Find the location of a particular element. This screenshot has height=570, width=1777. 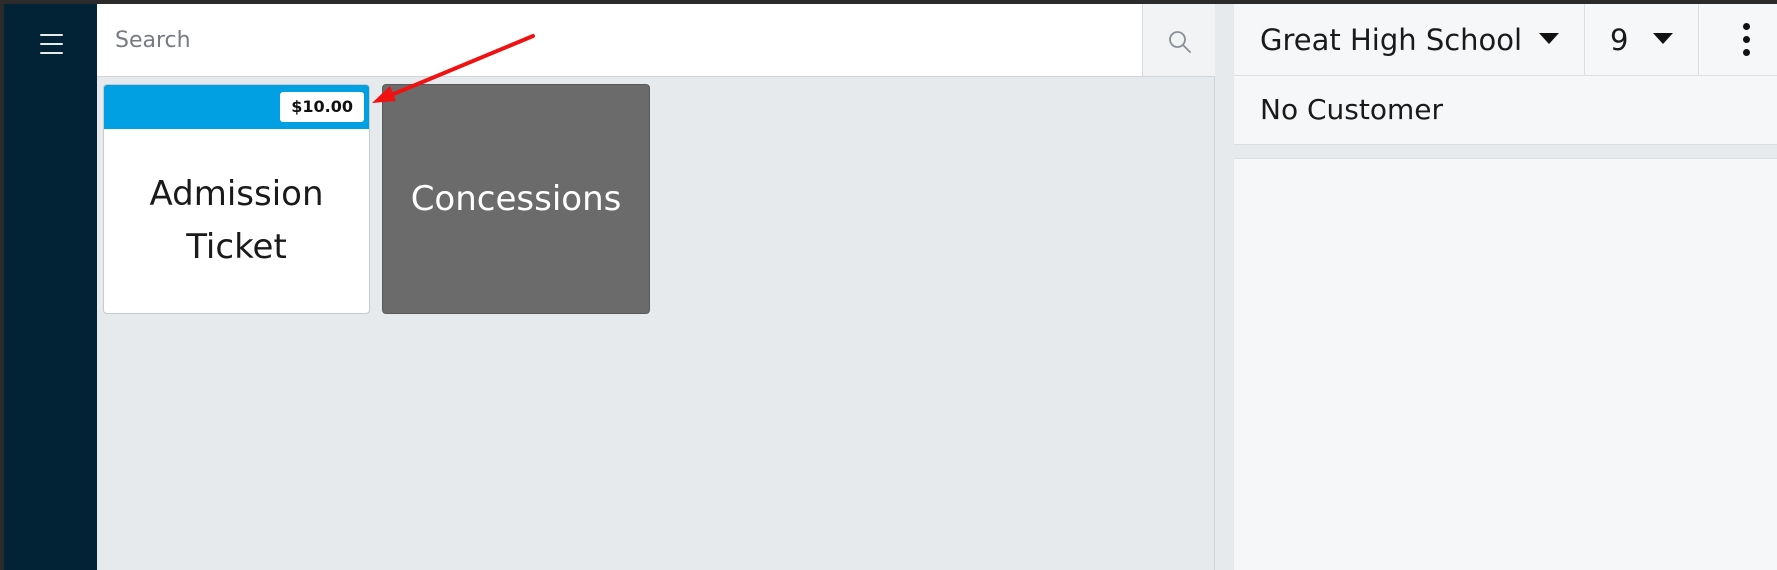

customer-label: No Customer is located at coordinates (1351, 109).